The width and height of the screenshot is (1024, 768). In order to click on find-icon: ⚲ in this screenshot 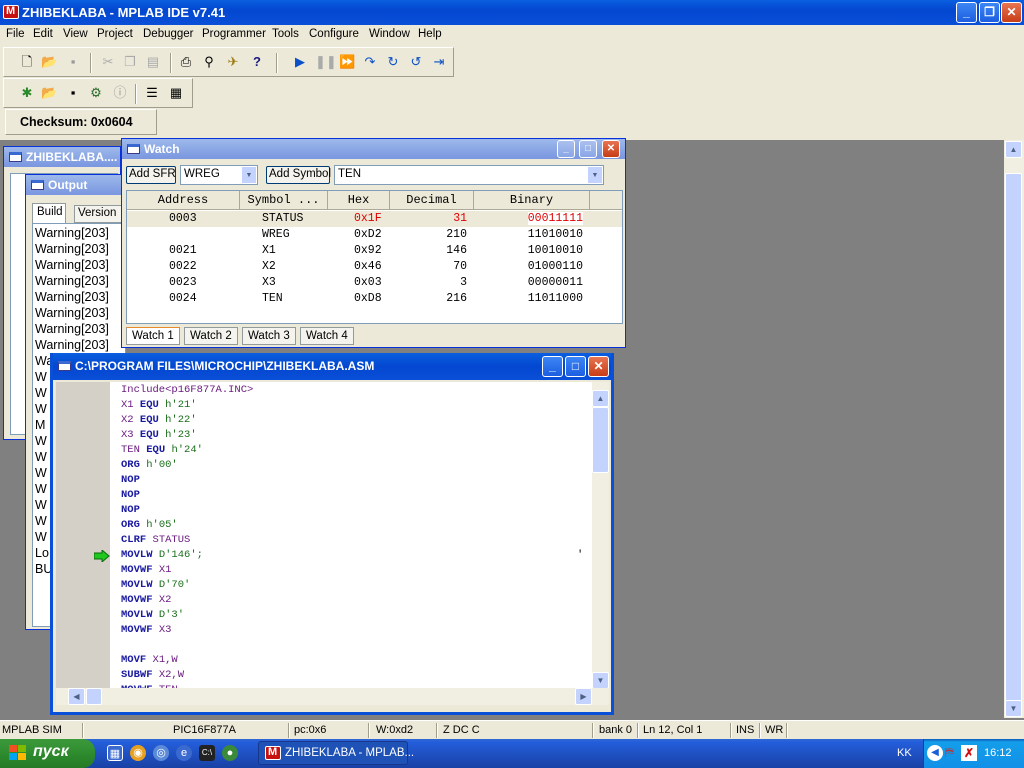, I will do `click(209, 62)`.